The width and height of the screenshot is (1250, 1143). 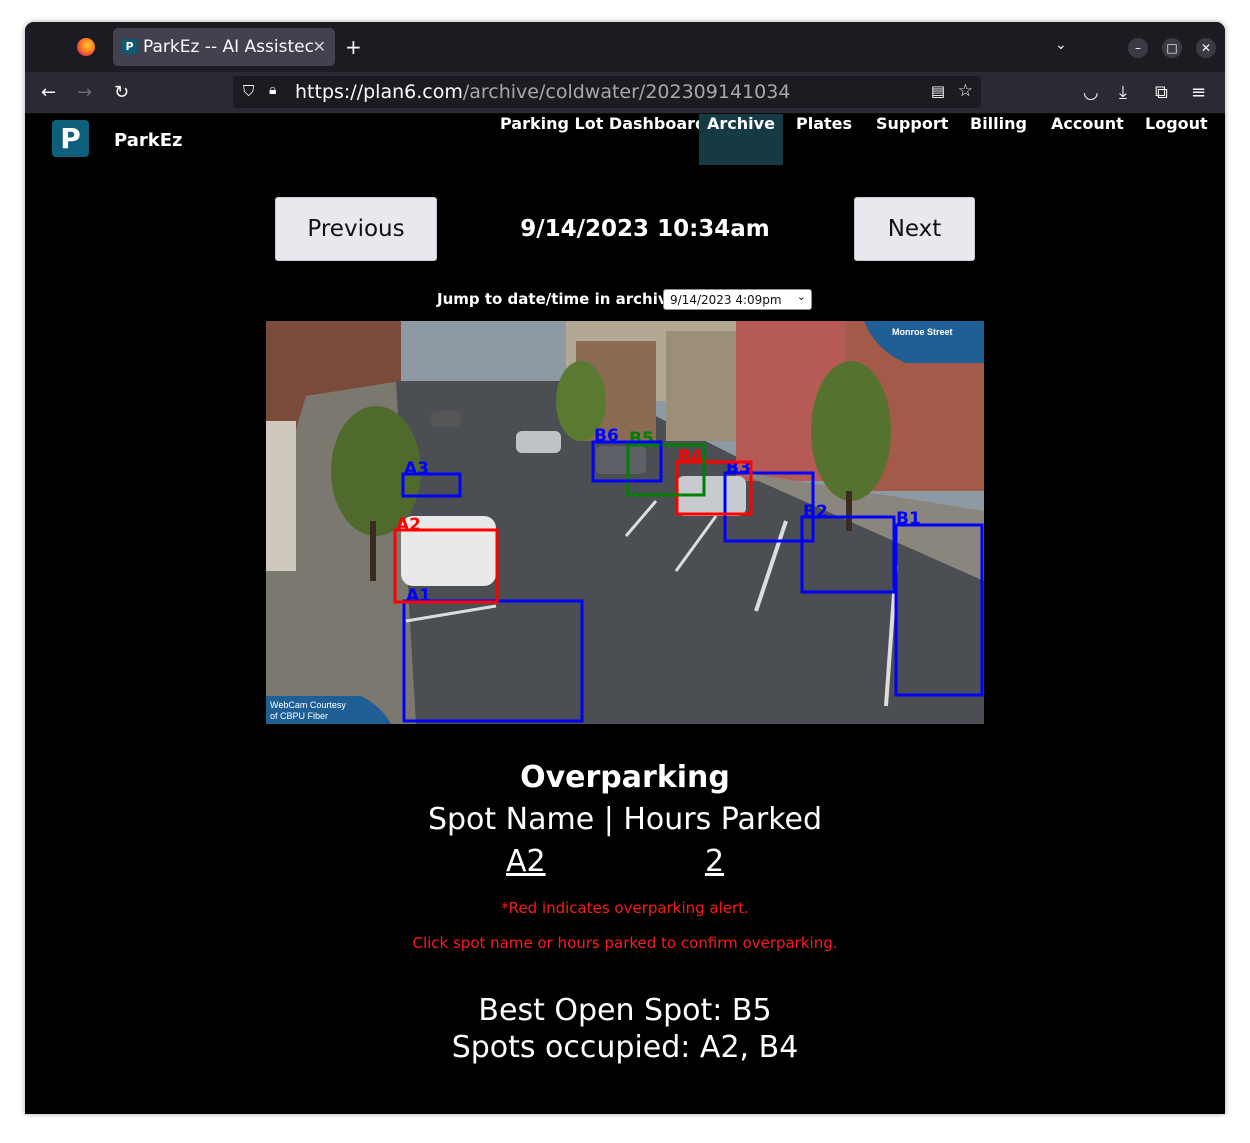 What do you see at coordinates (801, 296) in the screenshot?
I see `chevron-down-icon: ⌄` at bounding box center [801, 296].